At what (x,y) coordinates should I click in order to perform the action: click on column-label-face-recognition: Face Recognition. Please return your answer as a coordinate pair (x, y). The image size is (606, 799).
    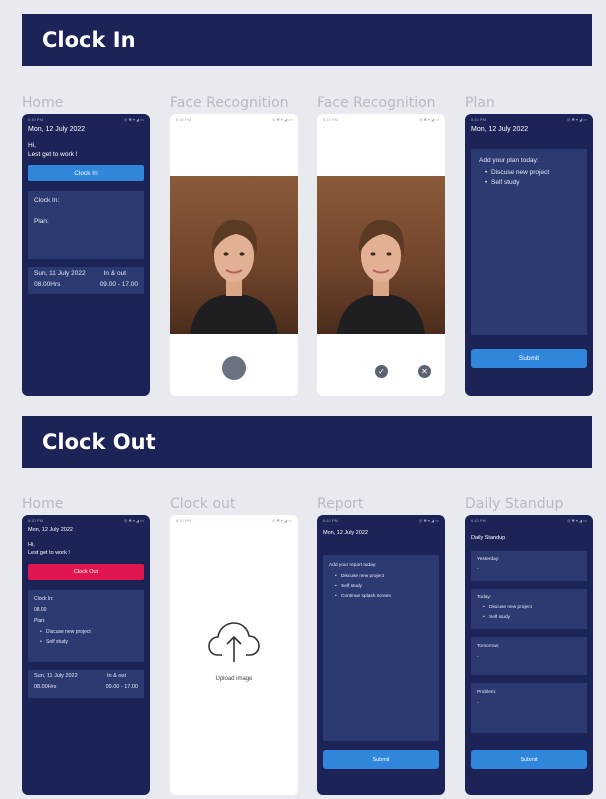
    Looking at the image, I should click on (229, 103).